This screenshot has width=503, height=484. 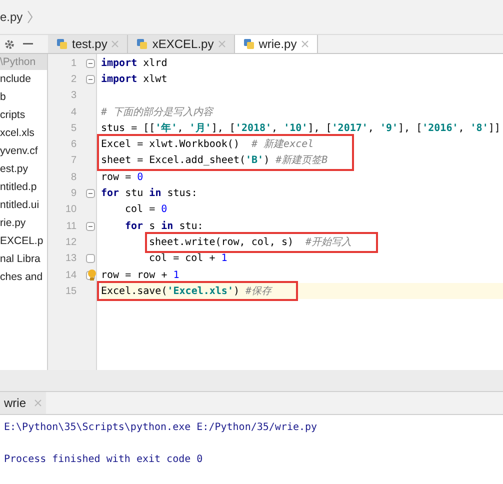 I want to click on code-line: # 下面的部分是写入内容, so click(x=157, y=113).